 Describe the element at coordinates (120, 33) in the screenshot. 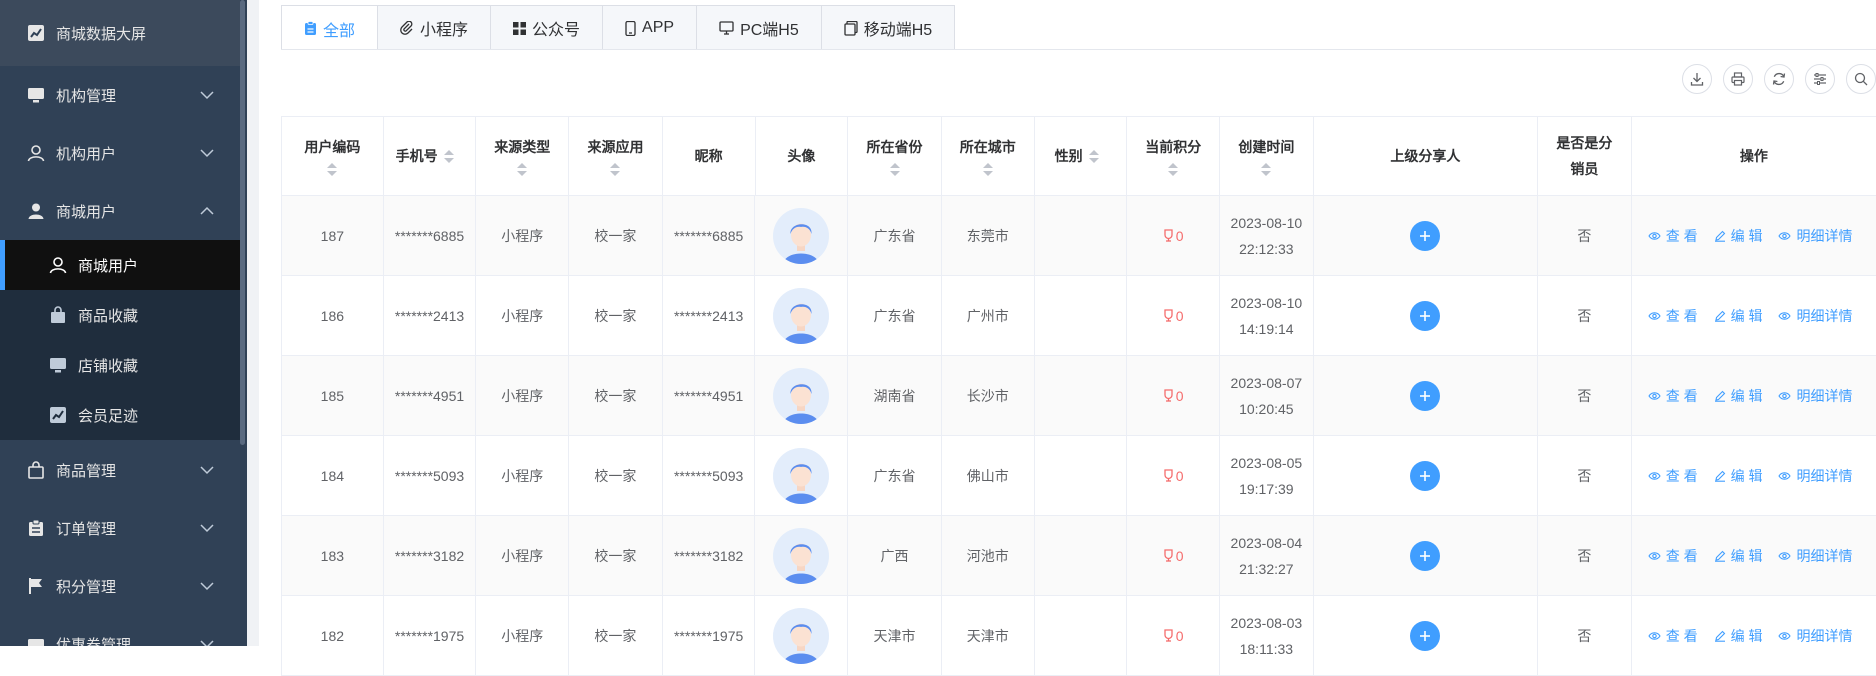

I see `sidebar-item-dashboard: 商城数据大屏` at that location.